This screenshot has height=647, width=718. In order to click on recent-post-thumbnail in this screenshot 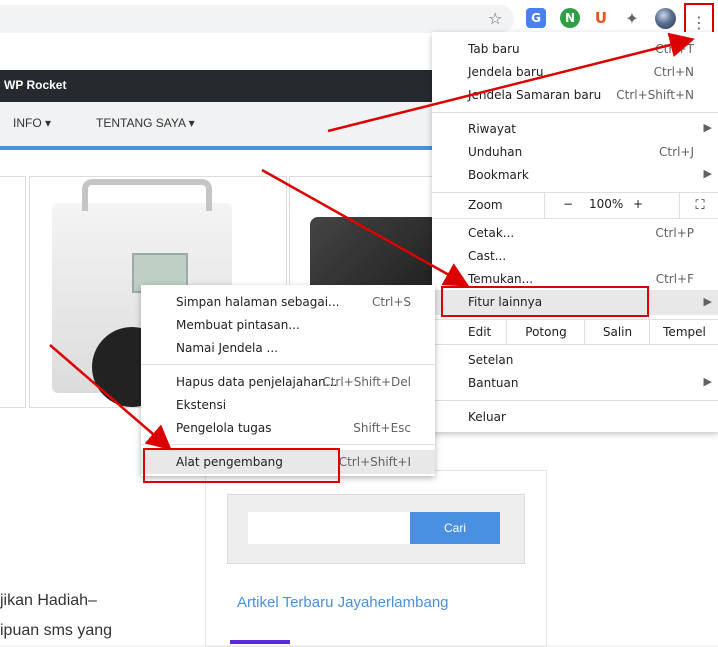, I will do `click(260, 642)`.